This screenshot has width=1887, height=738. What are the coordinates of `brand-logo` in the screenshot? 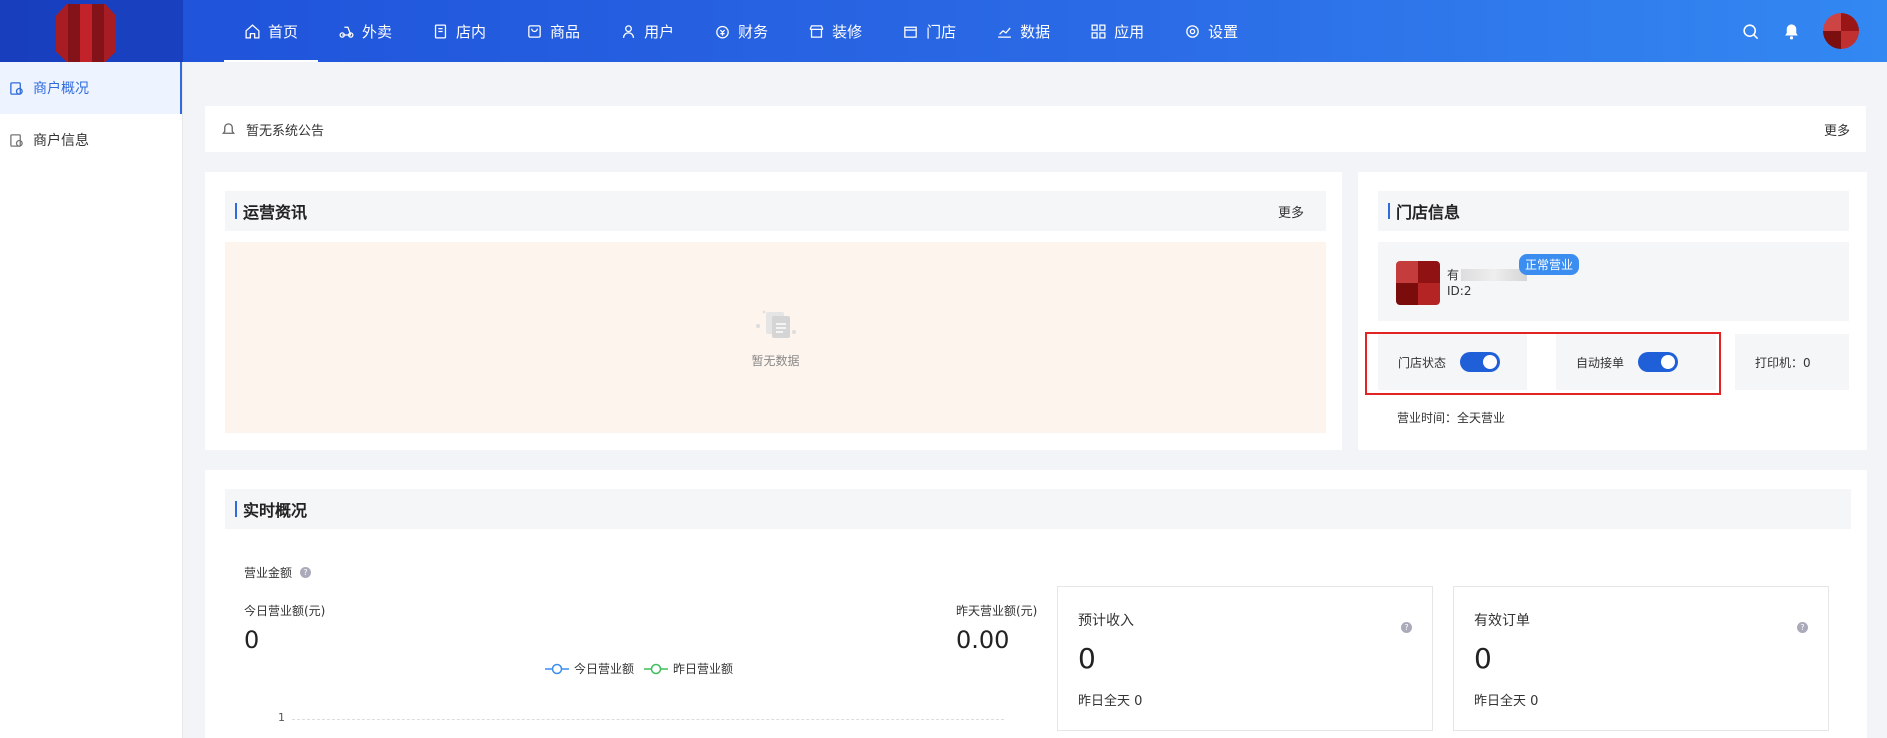 It's located at (86, 33).